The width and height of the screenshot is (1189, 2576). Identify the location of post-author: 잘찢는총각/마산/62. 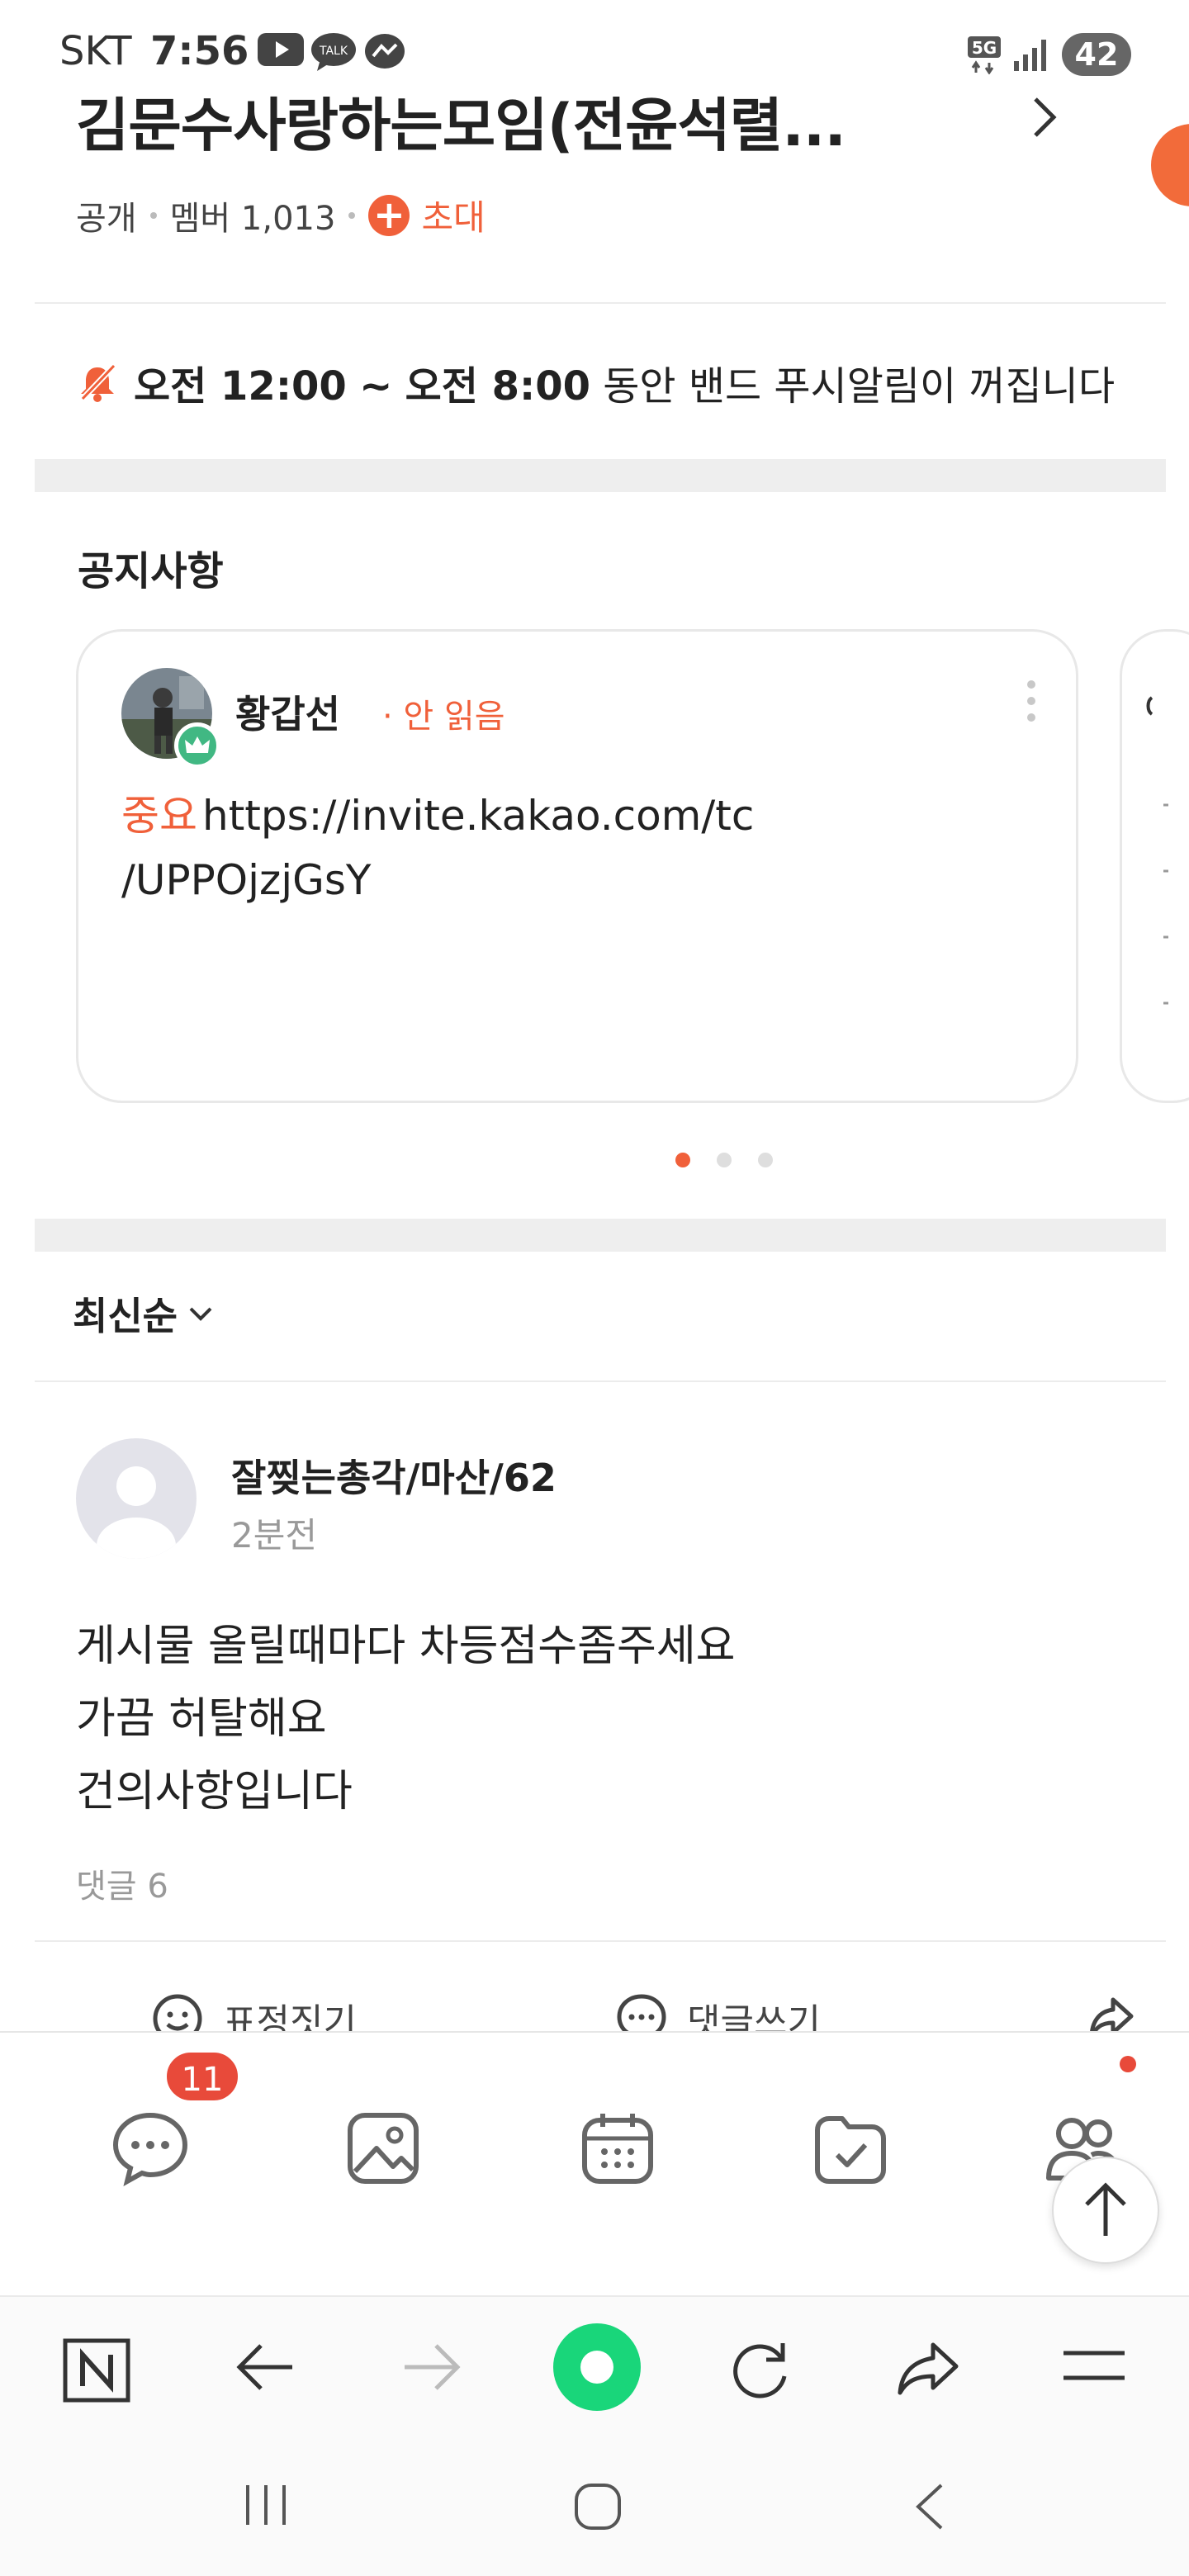
(394, 1475).